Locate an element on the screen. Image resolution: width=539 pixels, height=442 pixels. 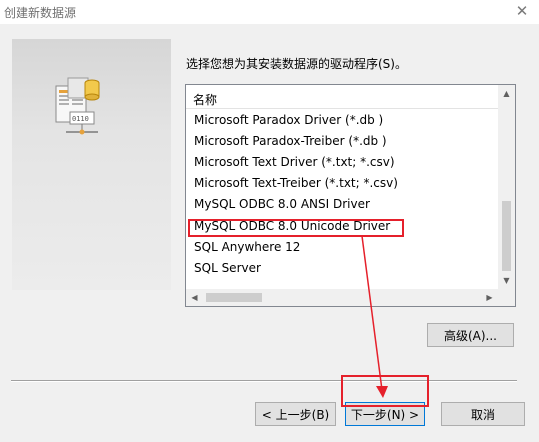
vertical-scroll-thumb is located at coordinates (506, 236).